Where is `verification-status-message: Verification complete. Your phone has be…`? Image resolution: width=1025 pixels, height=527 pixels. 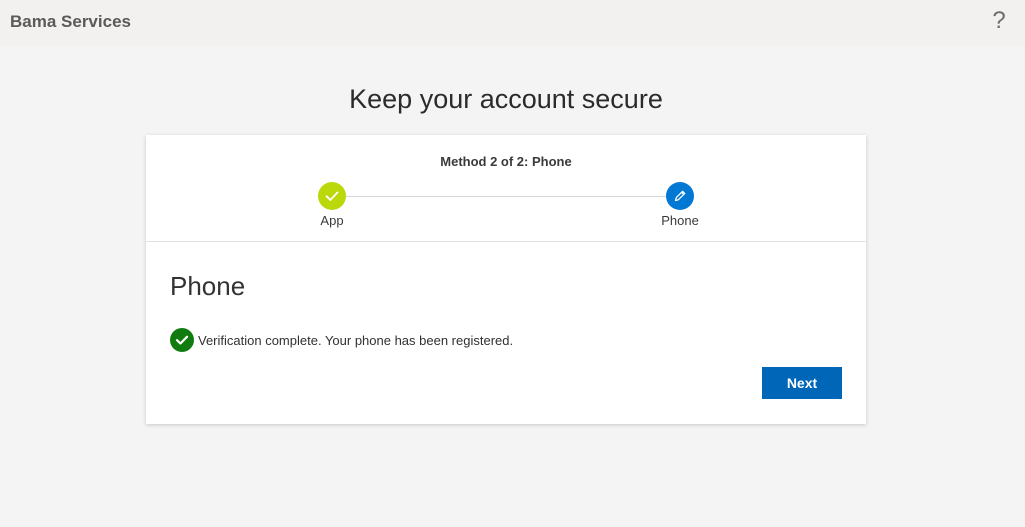
verification-status-message: Verification complete. Your phone has be… is located at coordinates (356, 340).